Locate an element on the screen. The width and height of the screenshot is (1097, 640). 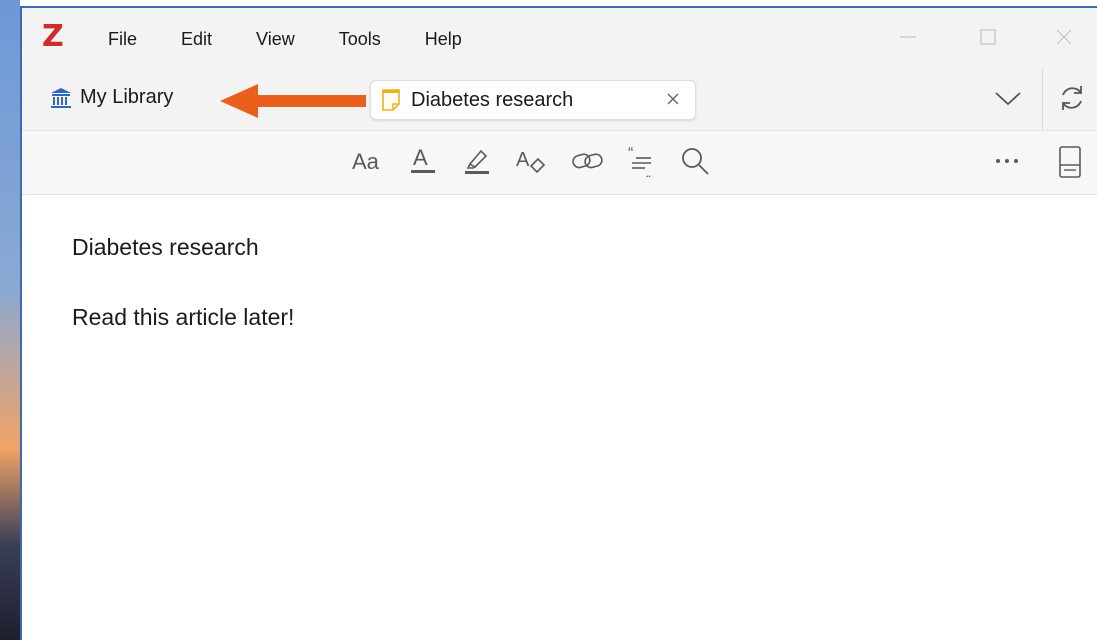
title-bar: Z File Edit View Tools Help is located at coordinates (559, 38).